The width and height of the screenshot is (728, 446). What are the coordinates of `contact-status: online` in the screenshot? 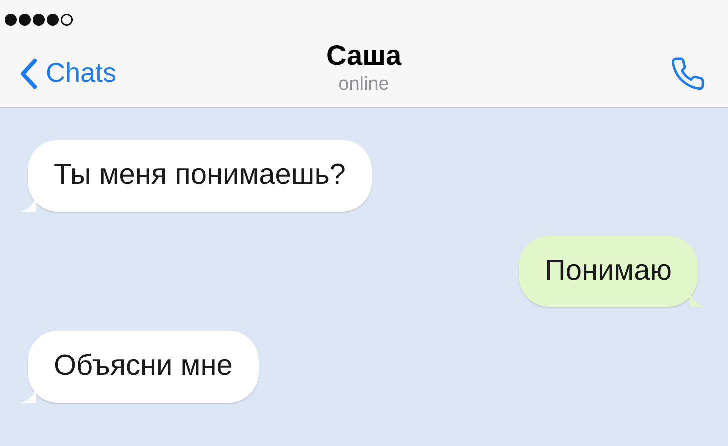 It's located at (364, 85).